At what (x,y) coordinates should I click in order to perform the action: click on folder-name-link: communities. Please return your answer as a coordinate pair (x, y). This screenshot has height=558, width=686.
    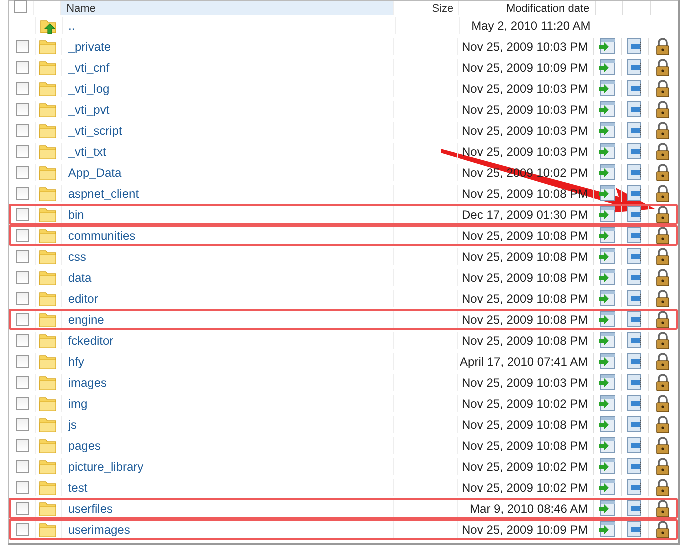
    Looking at the image, I should click on (102, 235).